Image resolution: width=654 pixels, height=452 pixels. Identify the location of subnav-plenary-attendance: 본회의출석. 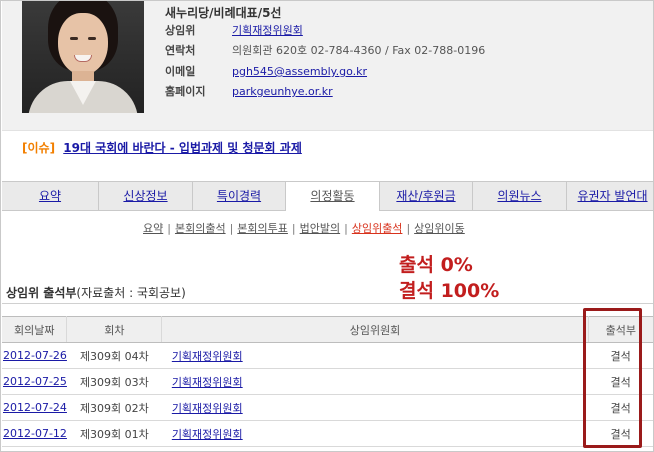
(200, 228).